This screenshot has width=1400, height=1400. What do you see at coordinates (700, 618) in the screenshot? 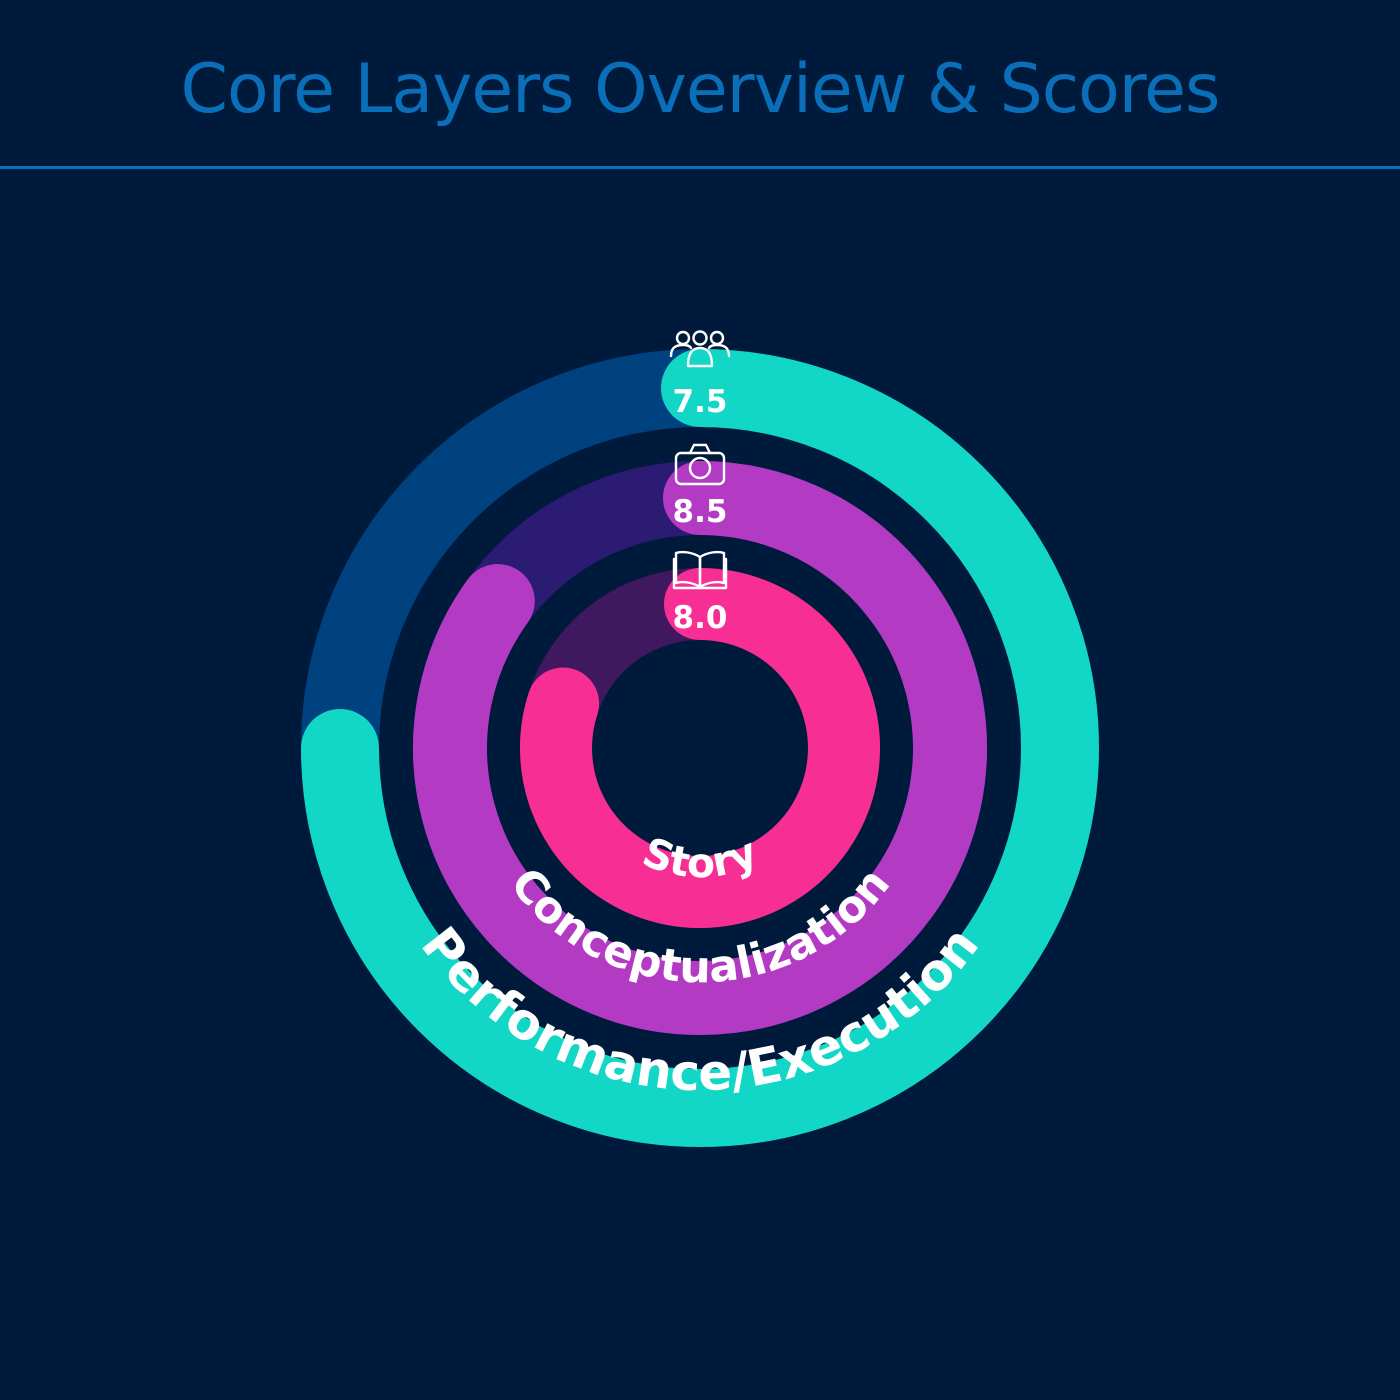
I see `ring-score-story: 8.0` at bounding box center [700, 618].